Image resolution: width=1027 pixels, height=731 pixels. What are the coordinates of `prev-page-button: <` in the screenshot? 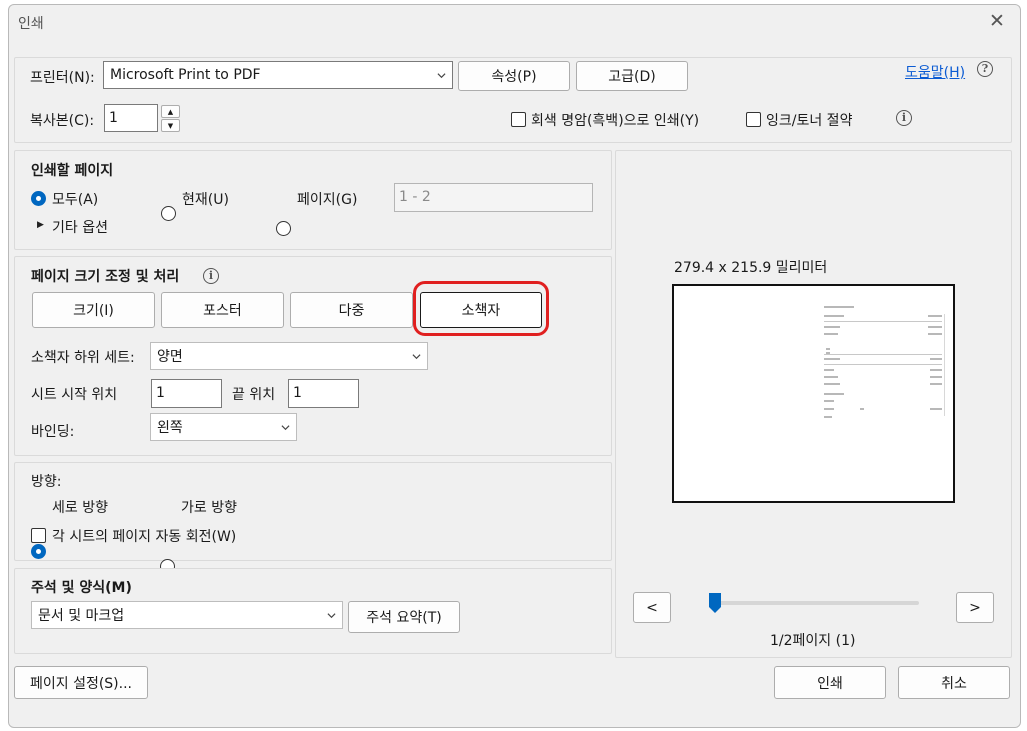 It's located at (652, 607).